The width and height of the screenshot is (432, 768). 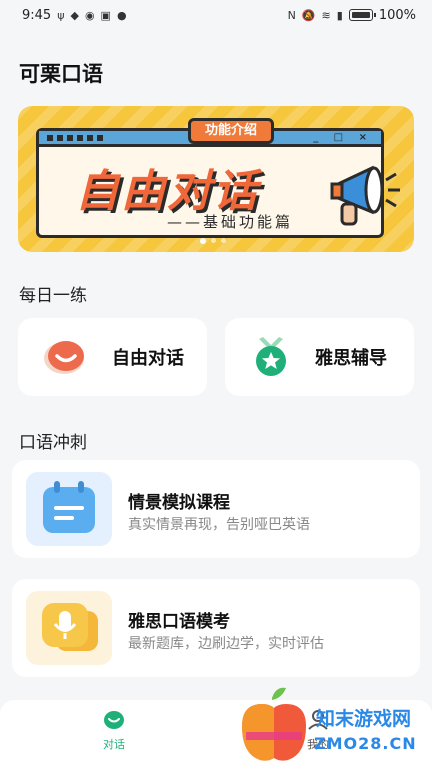 What do you see at coordinates (121, 15) in the screenshot?
I see `wechat-icon: ●` at bounding box center [121, 15].